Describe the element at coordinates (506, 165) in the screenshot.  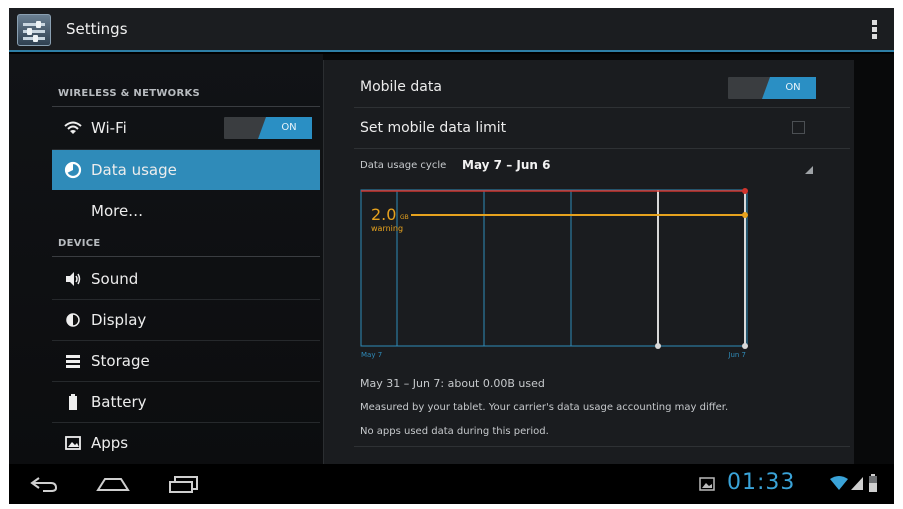
I see `data-usage-cycle-spinner: May 7 – Jun 6` at that location.